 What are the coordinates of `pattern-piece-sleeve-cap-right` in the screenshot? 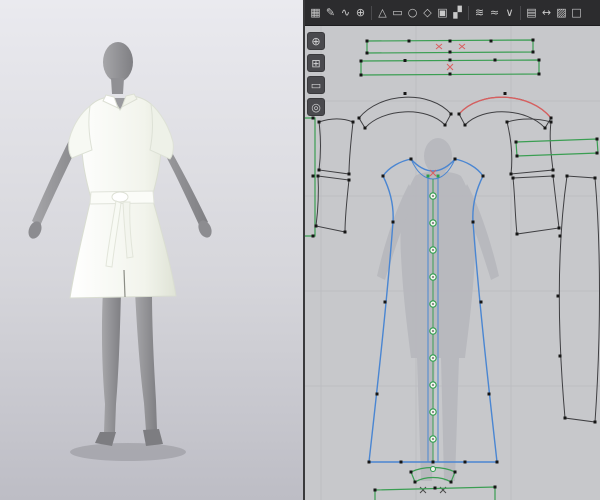 It's located at (505, 111).